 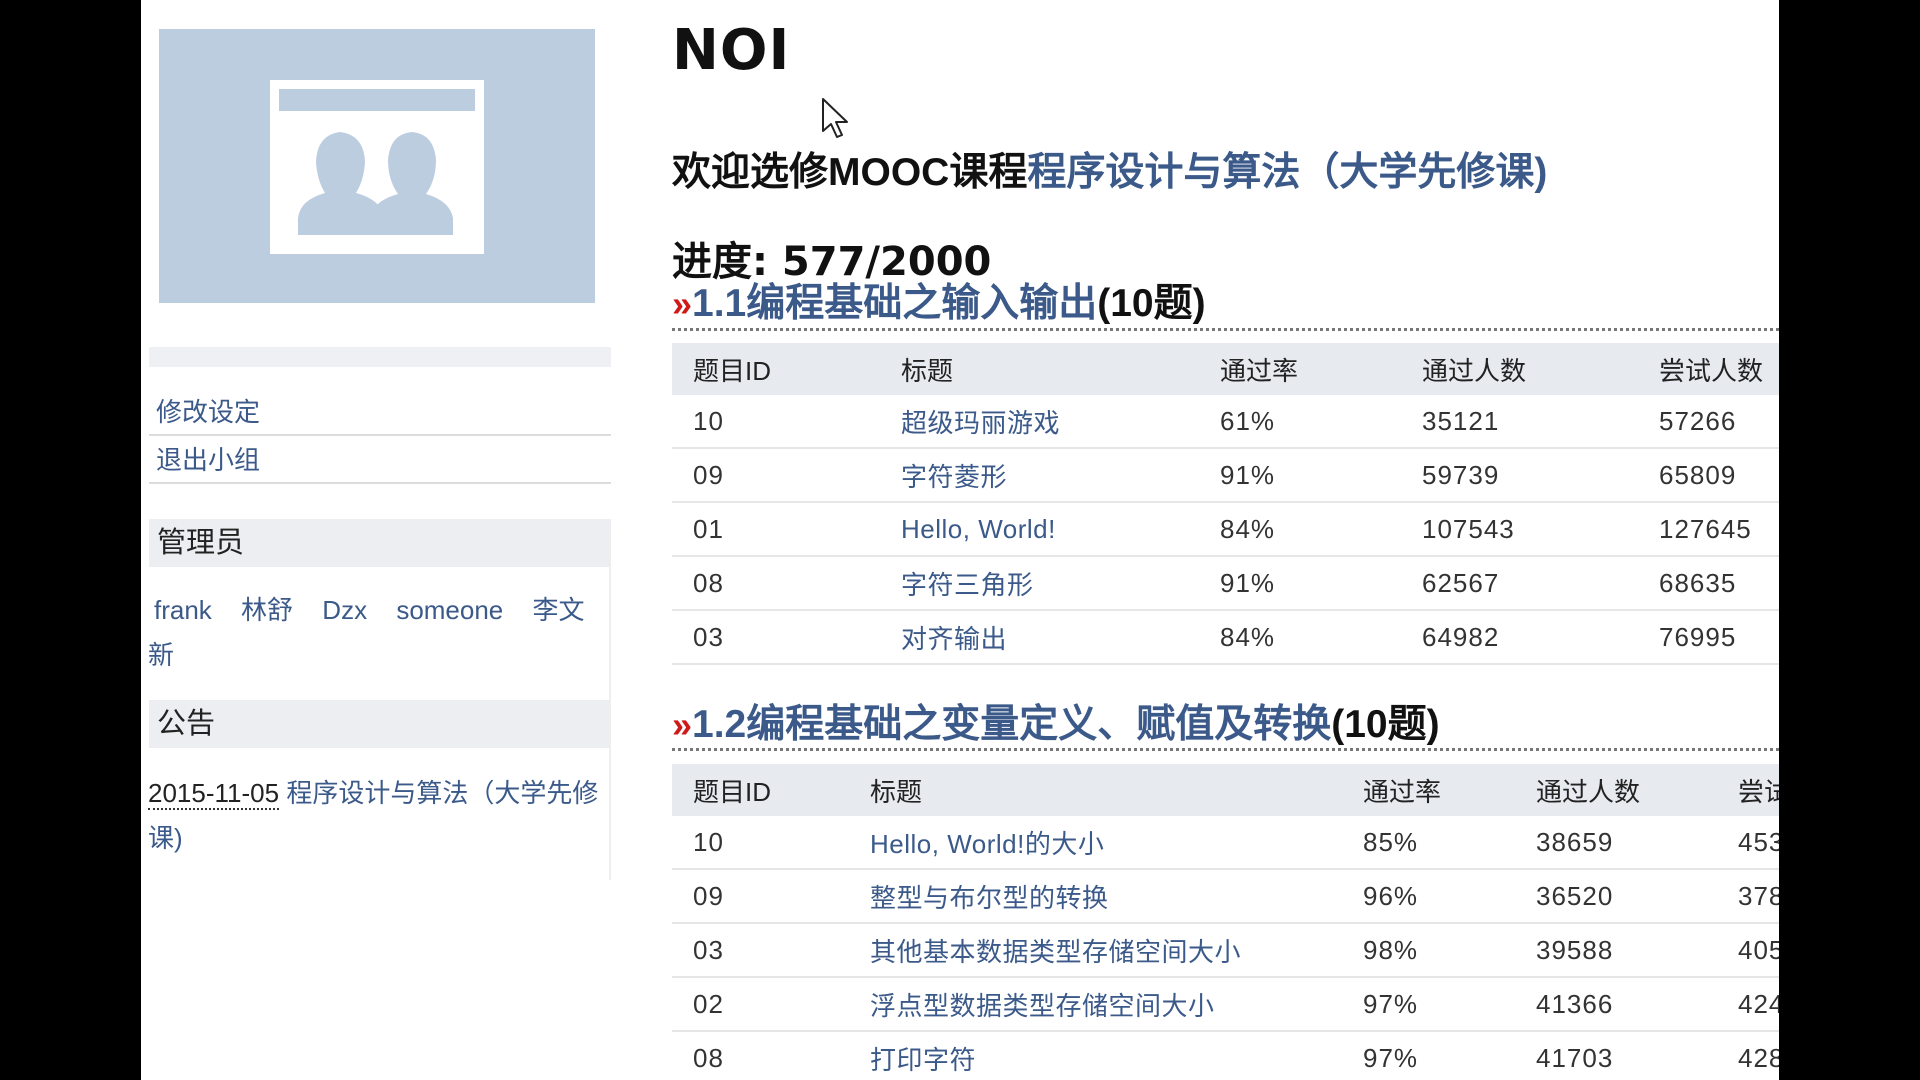 What do you see at coordinates (760, 1055) in the screenshot?
I see `problem-id: 08` at bounding box center [760, 1055].